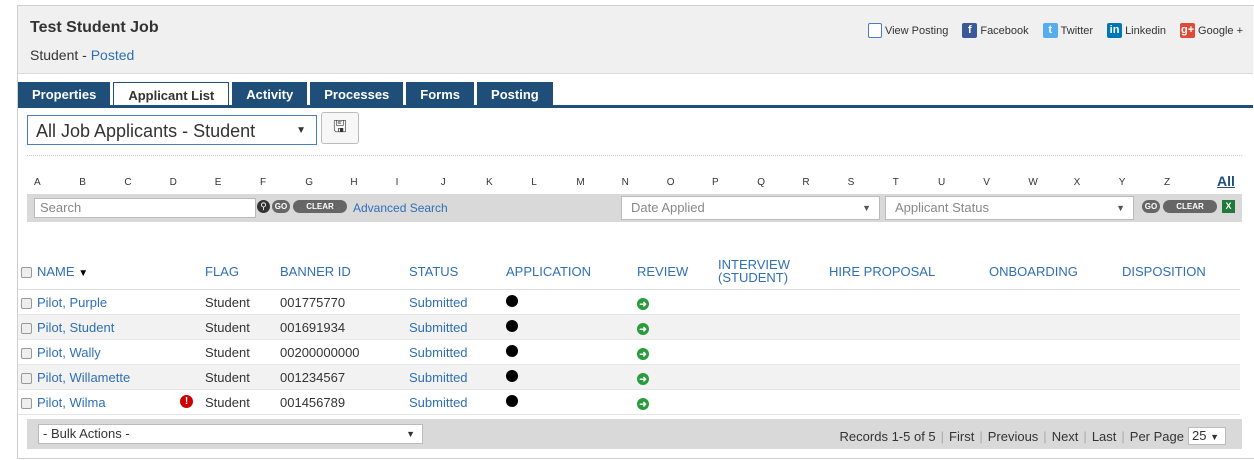  What do you see at coordinates (773, 352) in the screenshot?
I see `interview-cell` at bounding box center [773, 352].